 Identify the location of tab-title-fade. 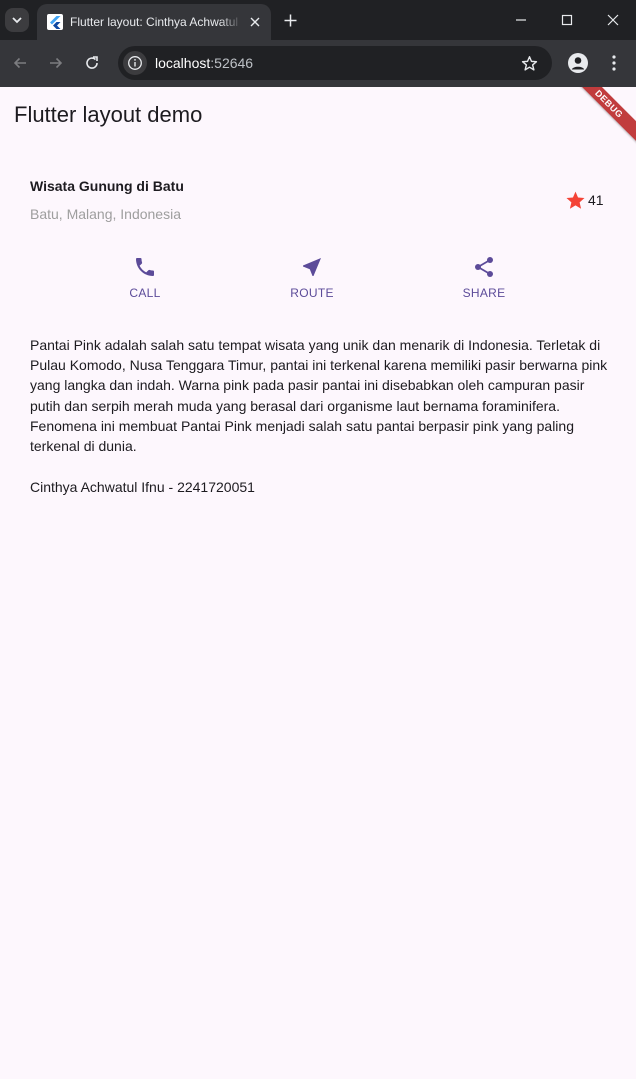
(231, 22).